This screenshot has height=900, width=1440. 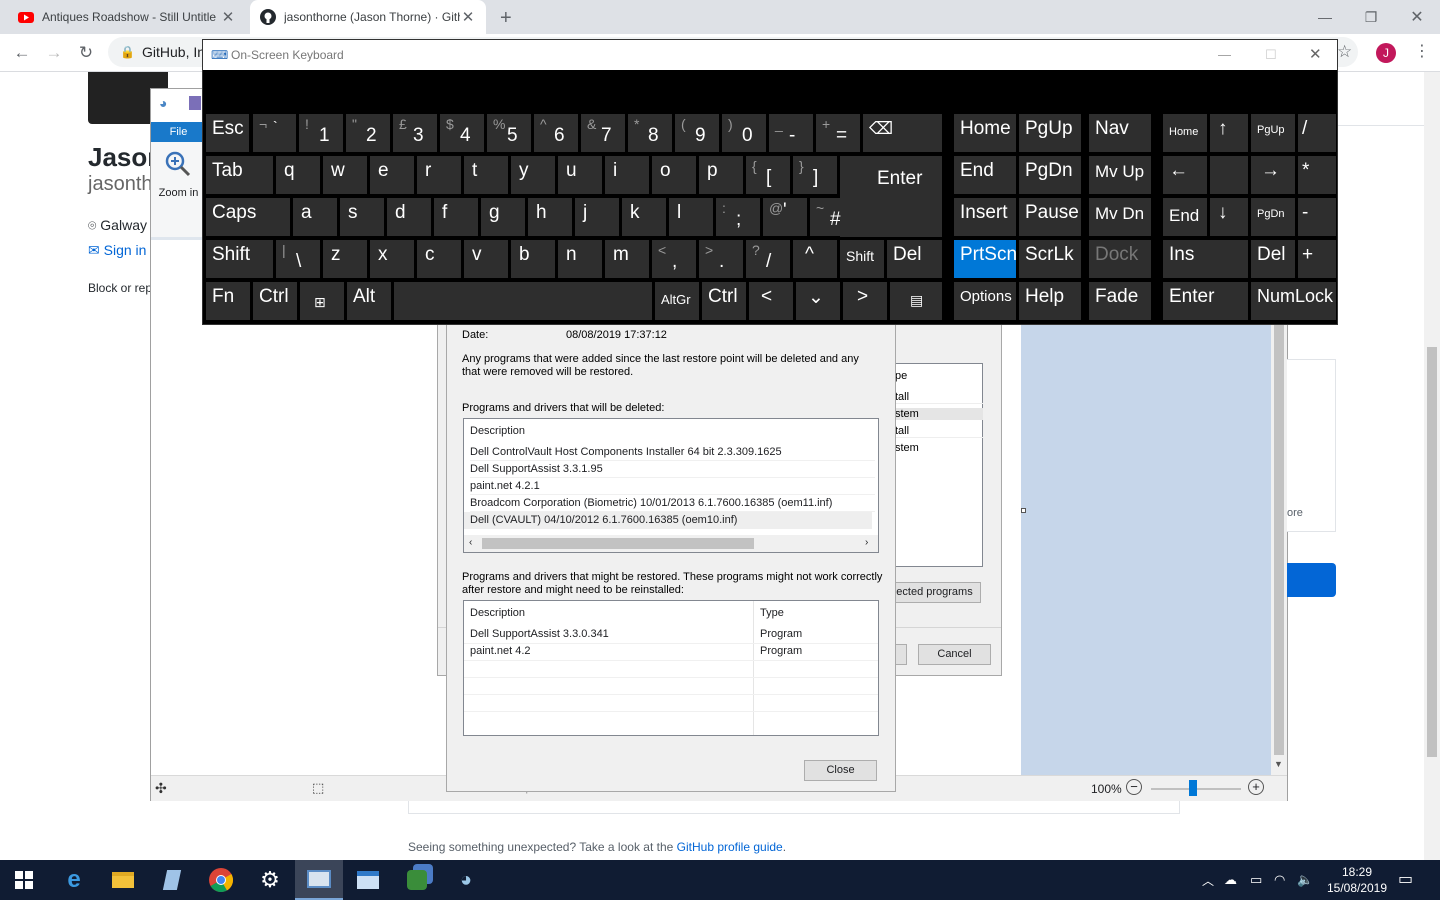 What do you see at coordinates (985, 301) in the screenshot?
I see `key-options: Options` at bounding box center [985, 301].